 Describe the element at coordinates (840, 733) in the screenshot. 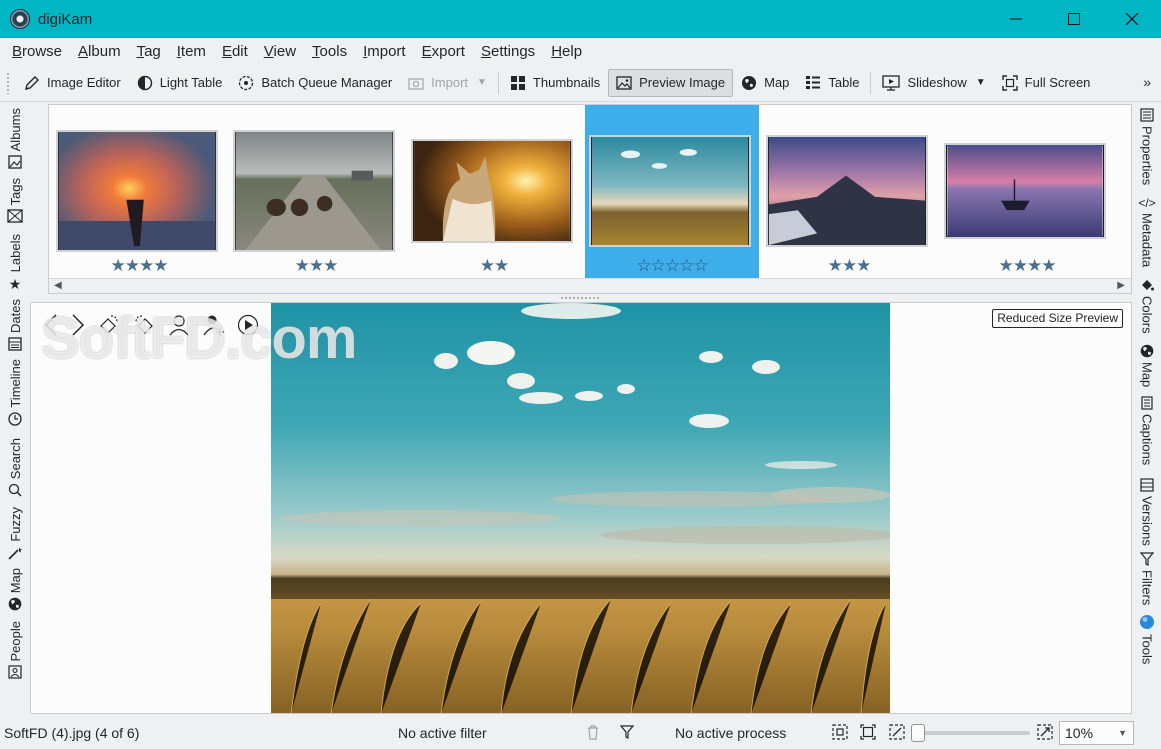

I see `zoom-fit-selection-icon` at that location.